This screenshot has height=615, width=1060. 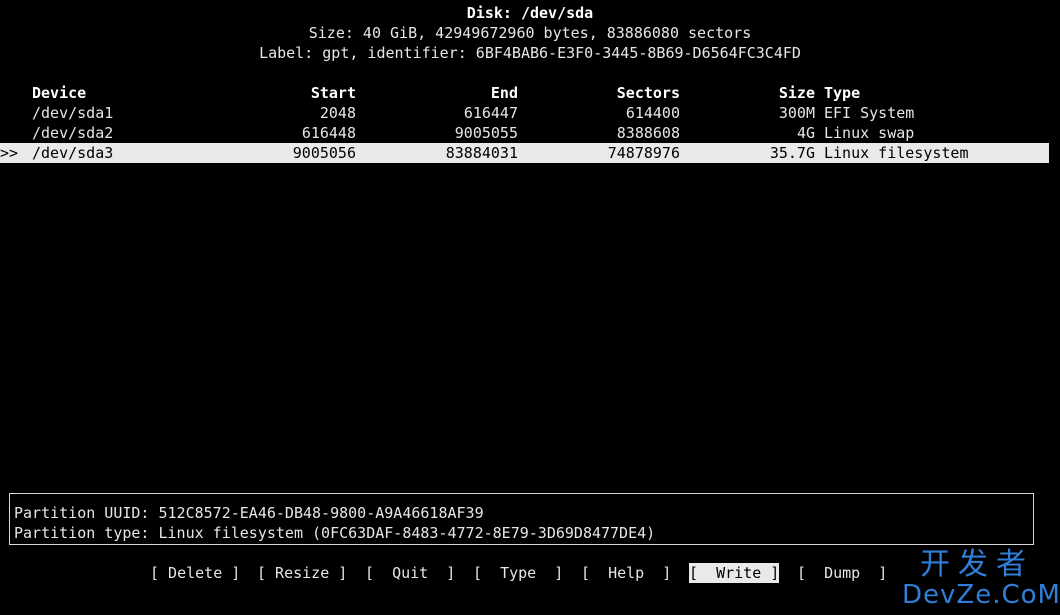 I want to click on partition-start: 616448, so click(x=328, y=133).